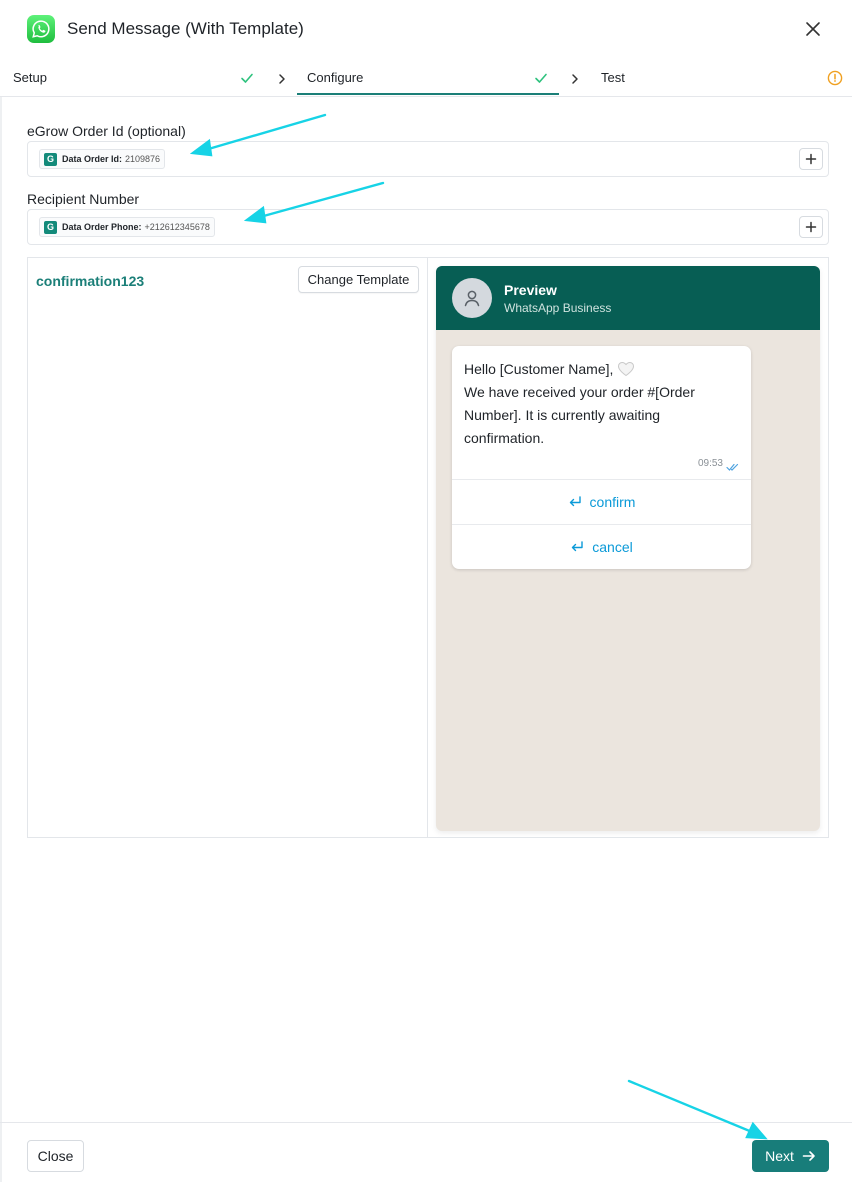 This screenshot has width=852, height=1182. Describe the element at coordinates (30, 77) in the screenshot. I see `step-setup: Setup` at that location.